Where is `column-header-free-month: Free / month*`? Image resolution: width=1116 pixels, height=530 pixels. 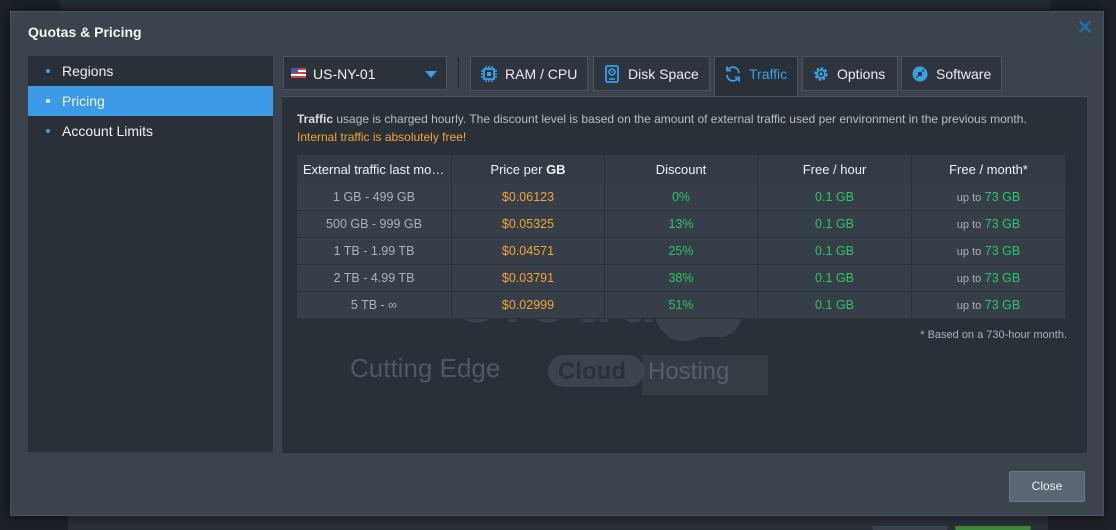 column-header-free-month: Free / month* is located at coordinates (988, 169).